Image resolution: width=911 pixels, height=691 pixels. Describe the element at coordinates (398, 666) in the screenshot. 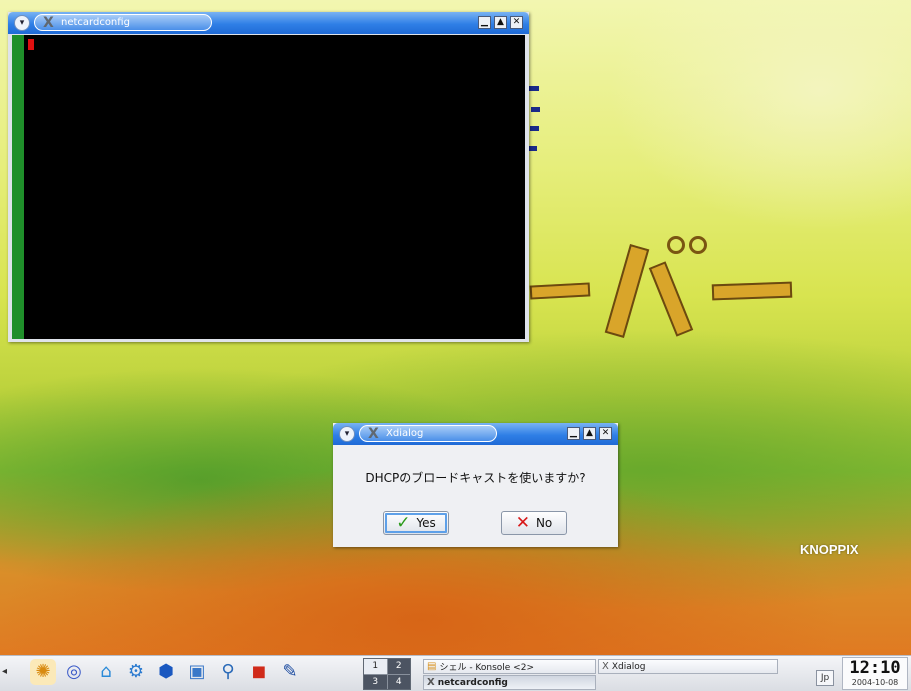

I see `pager-desktop-2: 2` at that location.